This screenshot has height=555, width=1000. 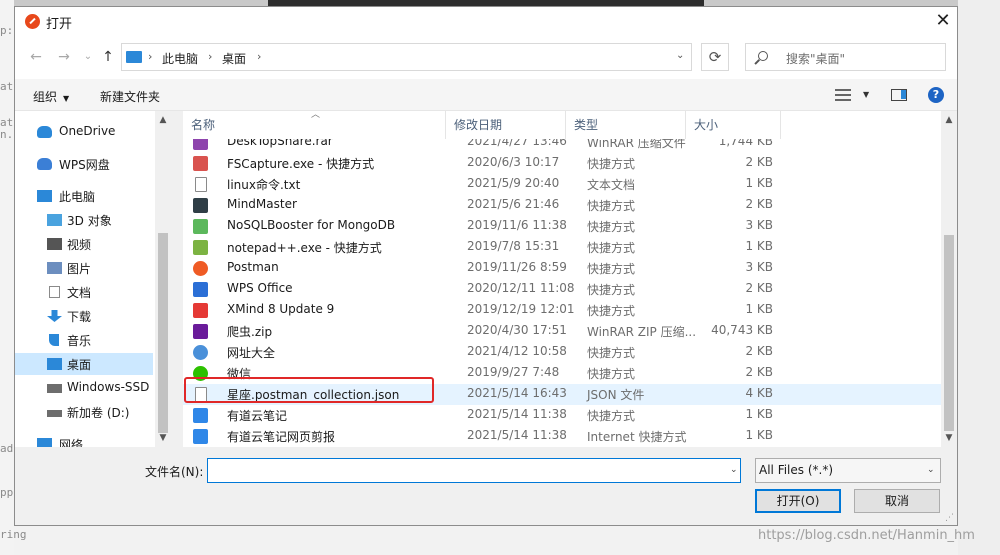 What do you see at coordinates (406, 57) in the screenshot?
I see `address-bar: › 此电脑 › 桌面 › ⌄` at bounding box center [406, 57].